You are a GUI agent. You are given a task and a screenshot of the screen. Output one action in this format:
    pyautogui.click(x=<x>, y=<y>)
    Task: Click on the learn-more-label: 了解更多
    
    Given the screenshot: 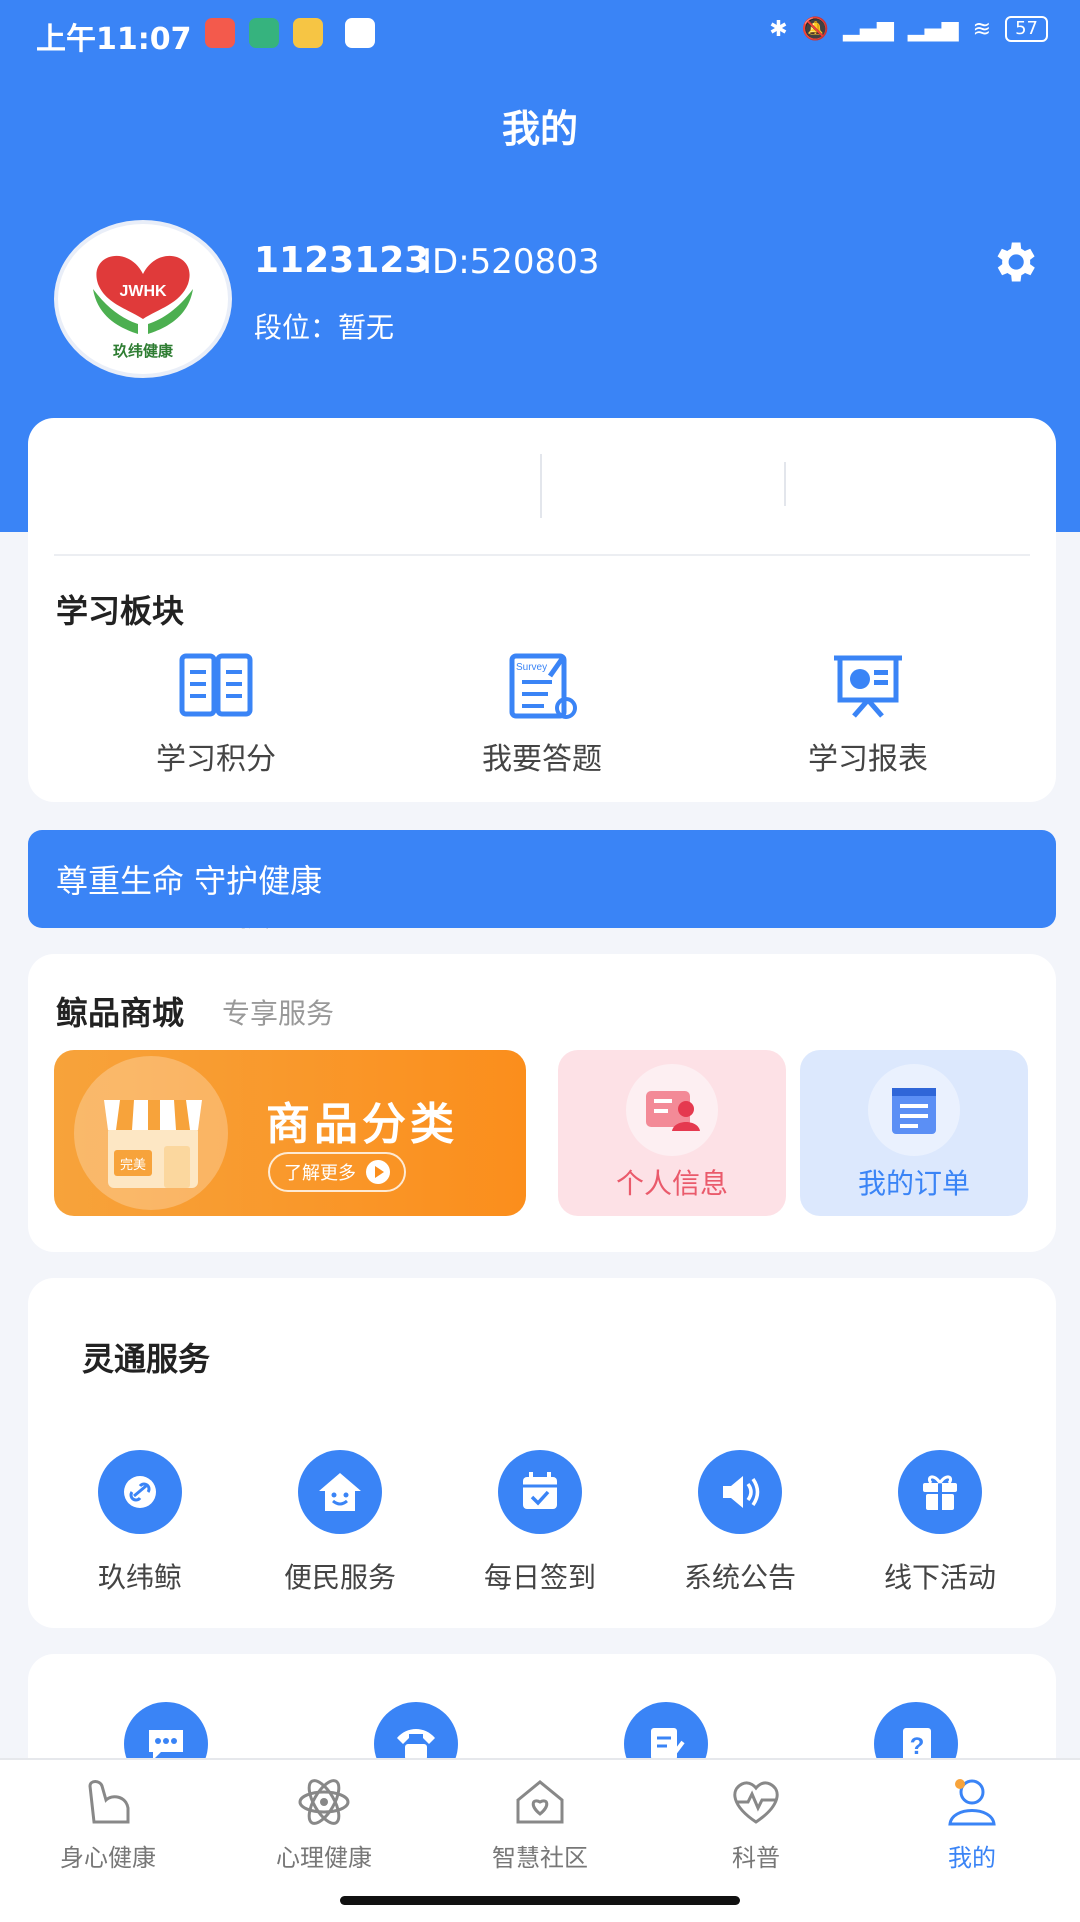 What is the action you would take?
    pyautogui.click(x=320, y=1173)
    